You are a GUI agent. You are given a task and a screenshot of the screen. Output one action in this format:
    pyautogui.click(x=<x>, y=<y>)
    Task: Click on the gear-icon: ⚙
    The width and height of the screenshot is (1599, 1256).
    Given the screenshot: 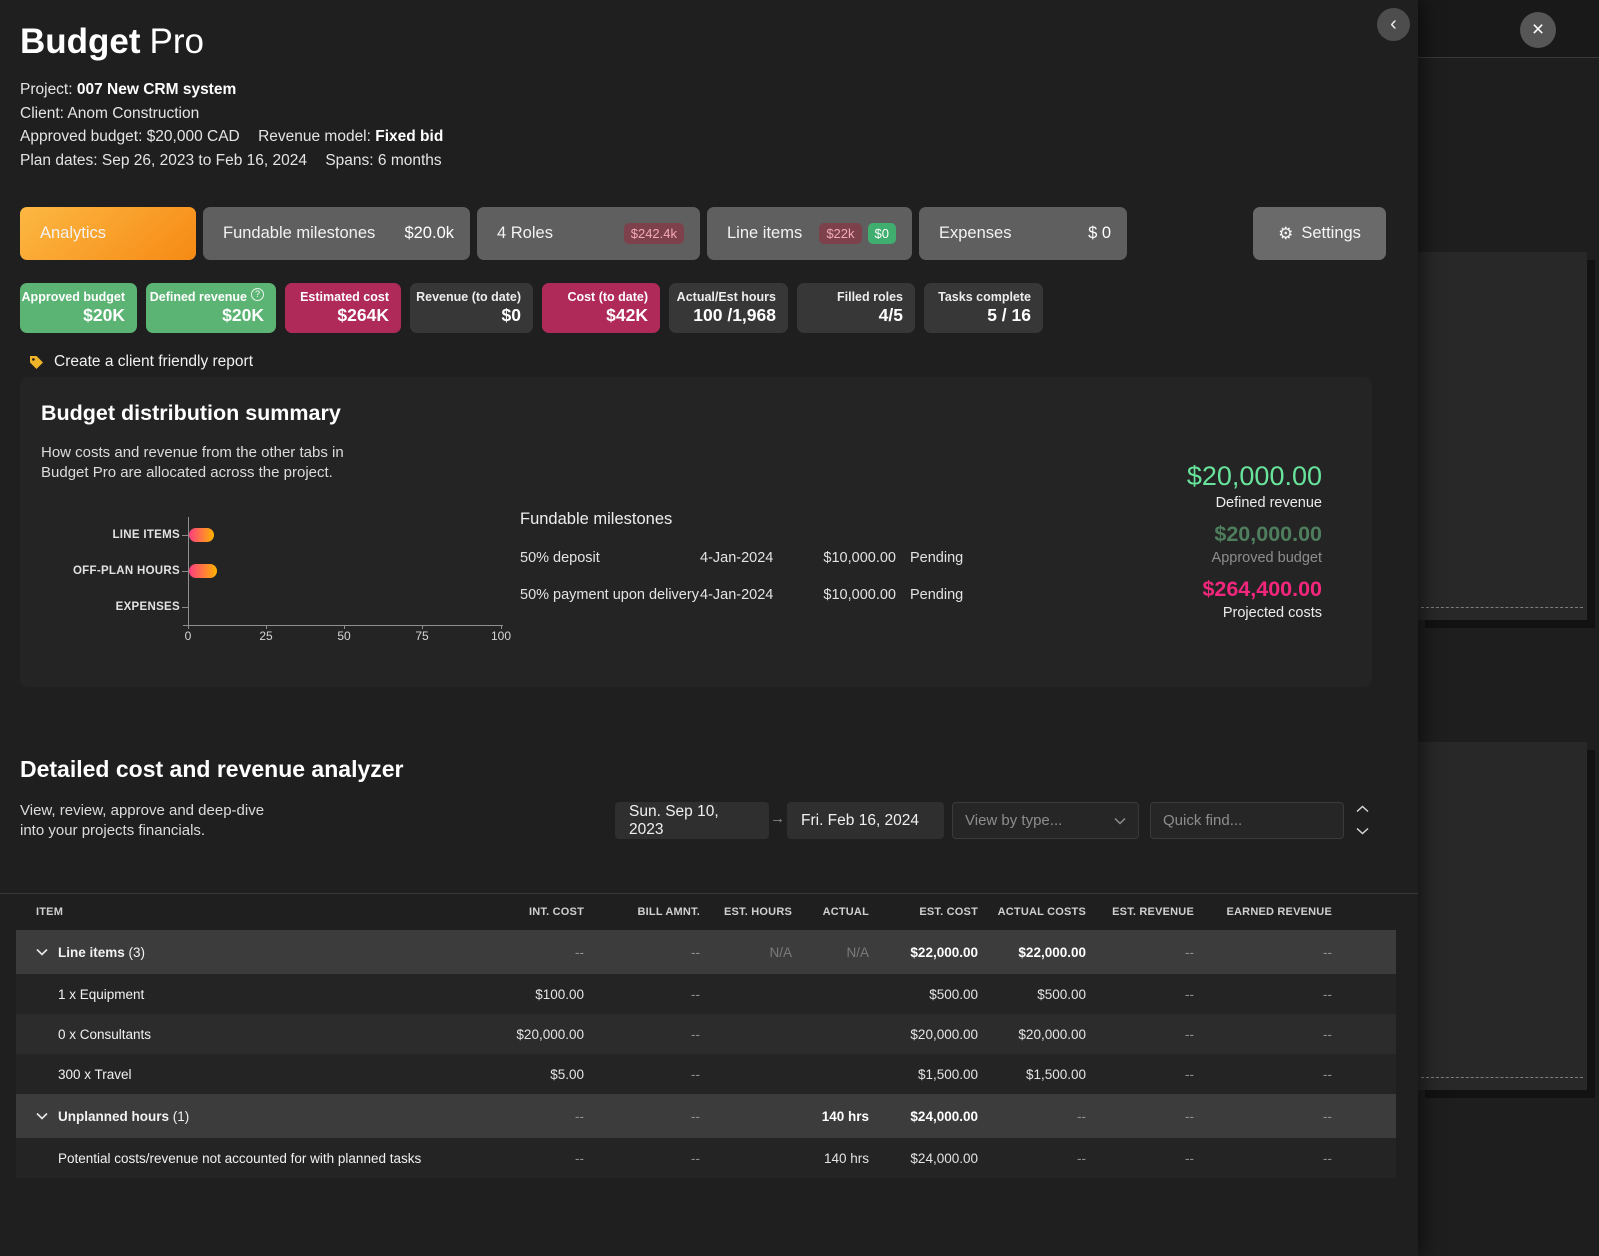 What is the action you would take?
    pyautogui.click(x=1286, y=233)
    